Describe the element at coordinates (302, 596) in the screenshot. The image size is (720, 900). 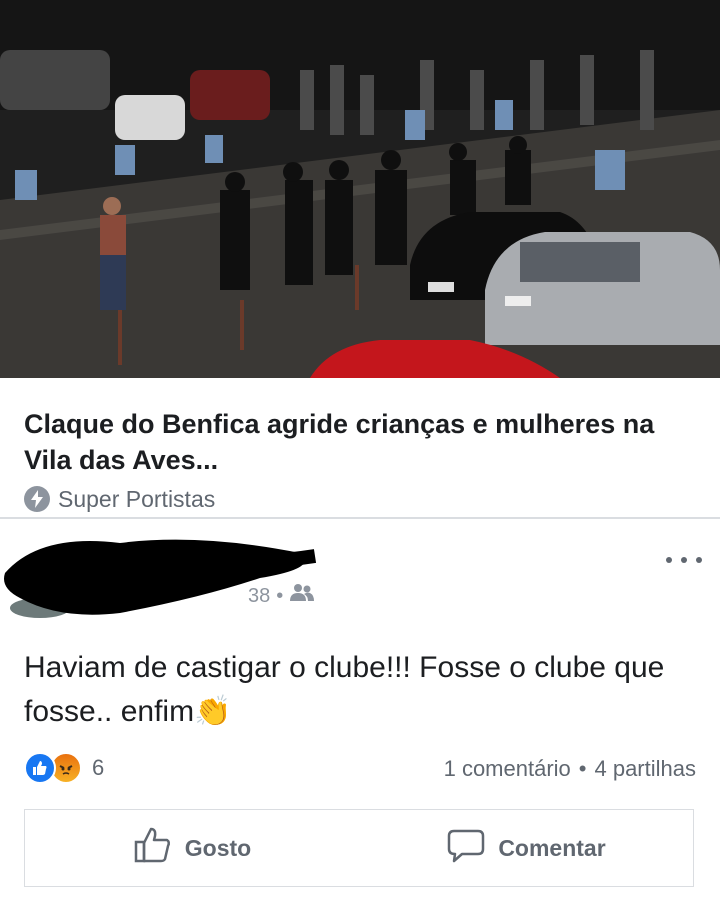
I see `friends-icon` at that location.